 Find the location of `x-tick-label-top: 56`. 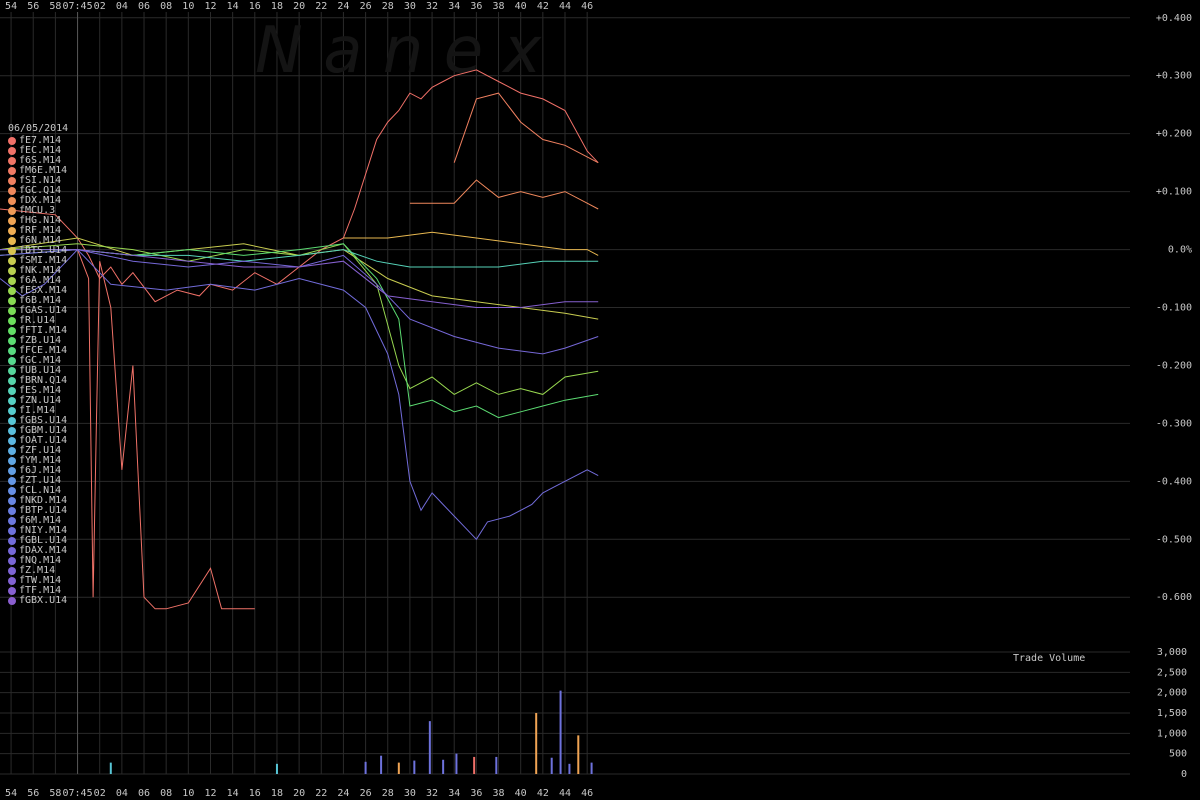

x-tick-label-top: 56 is located at coordinates (33, 6).